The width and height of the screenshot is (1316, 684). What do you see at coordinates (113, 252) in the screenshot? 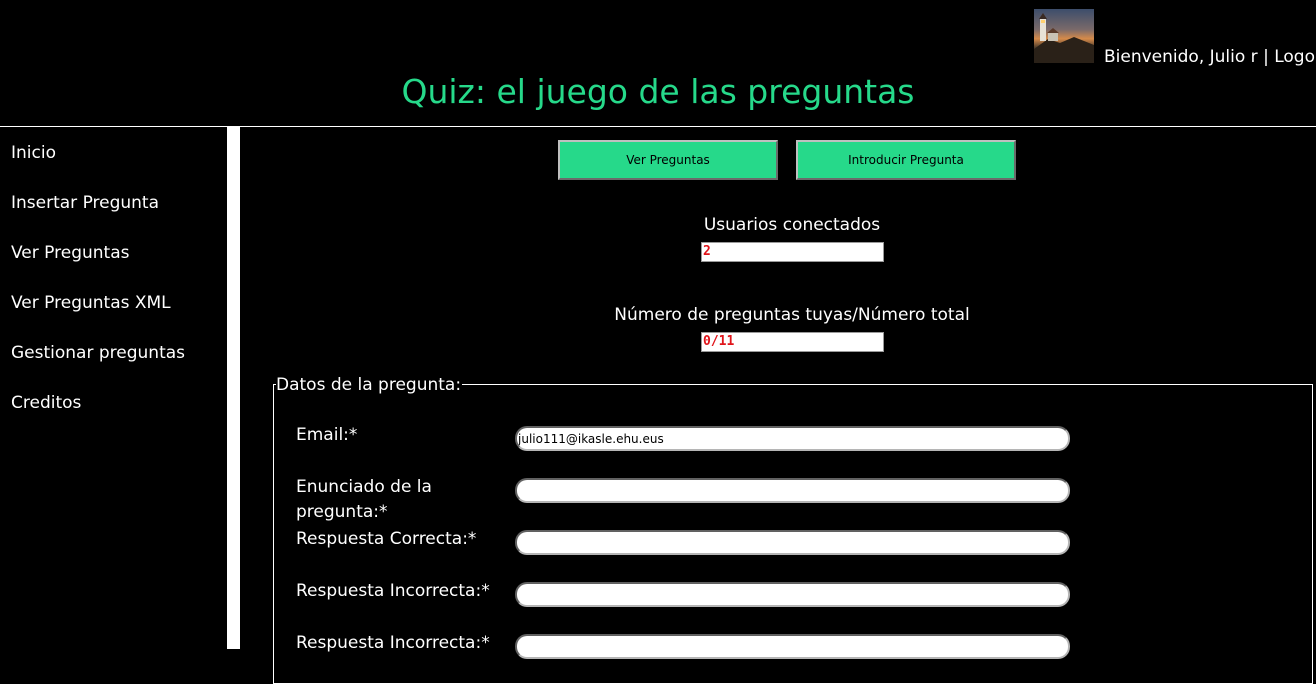
I see `sidebar-item-ver-preguntas: Ver Preguntas` at bounding box center [113, 252].